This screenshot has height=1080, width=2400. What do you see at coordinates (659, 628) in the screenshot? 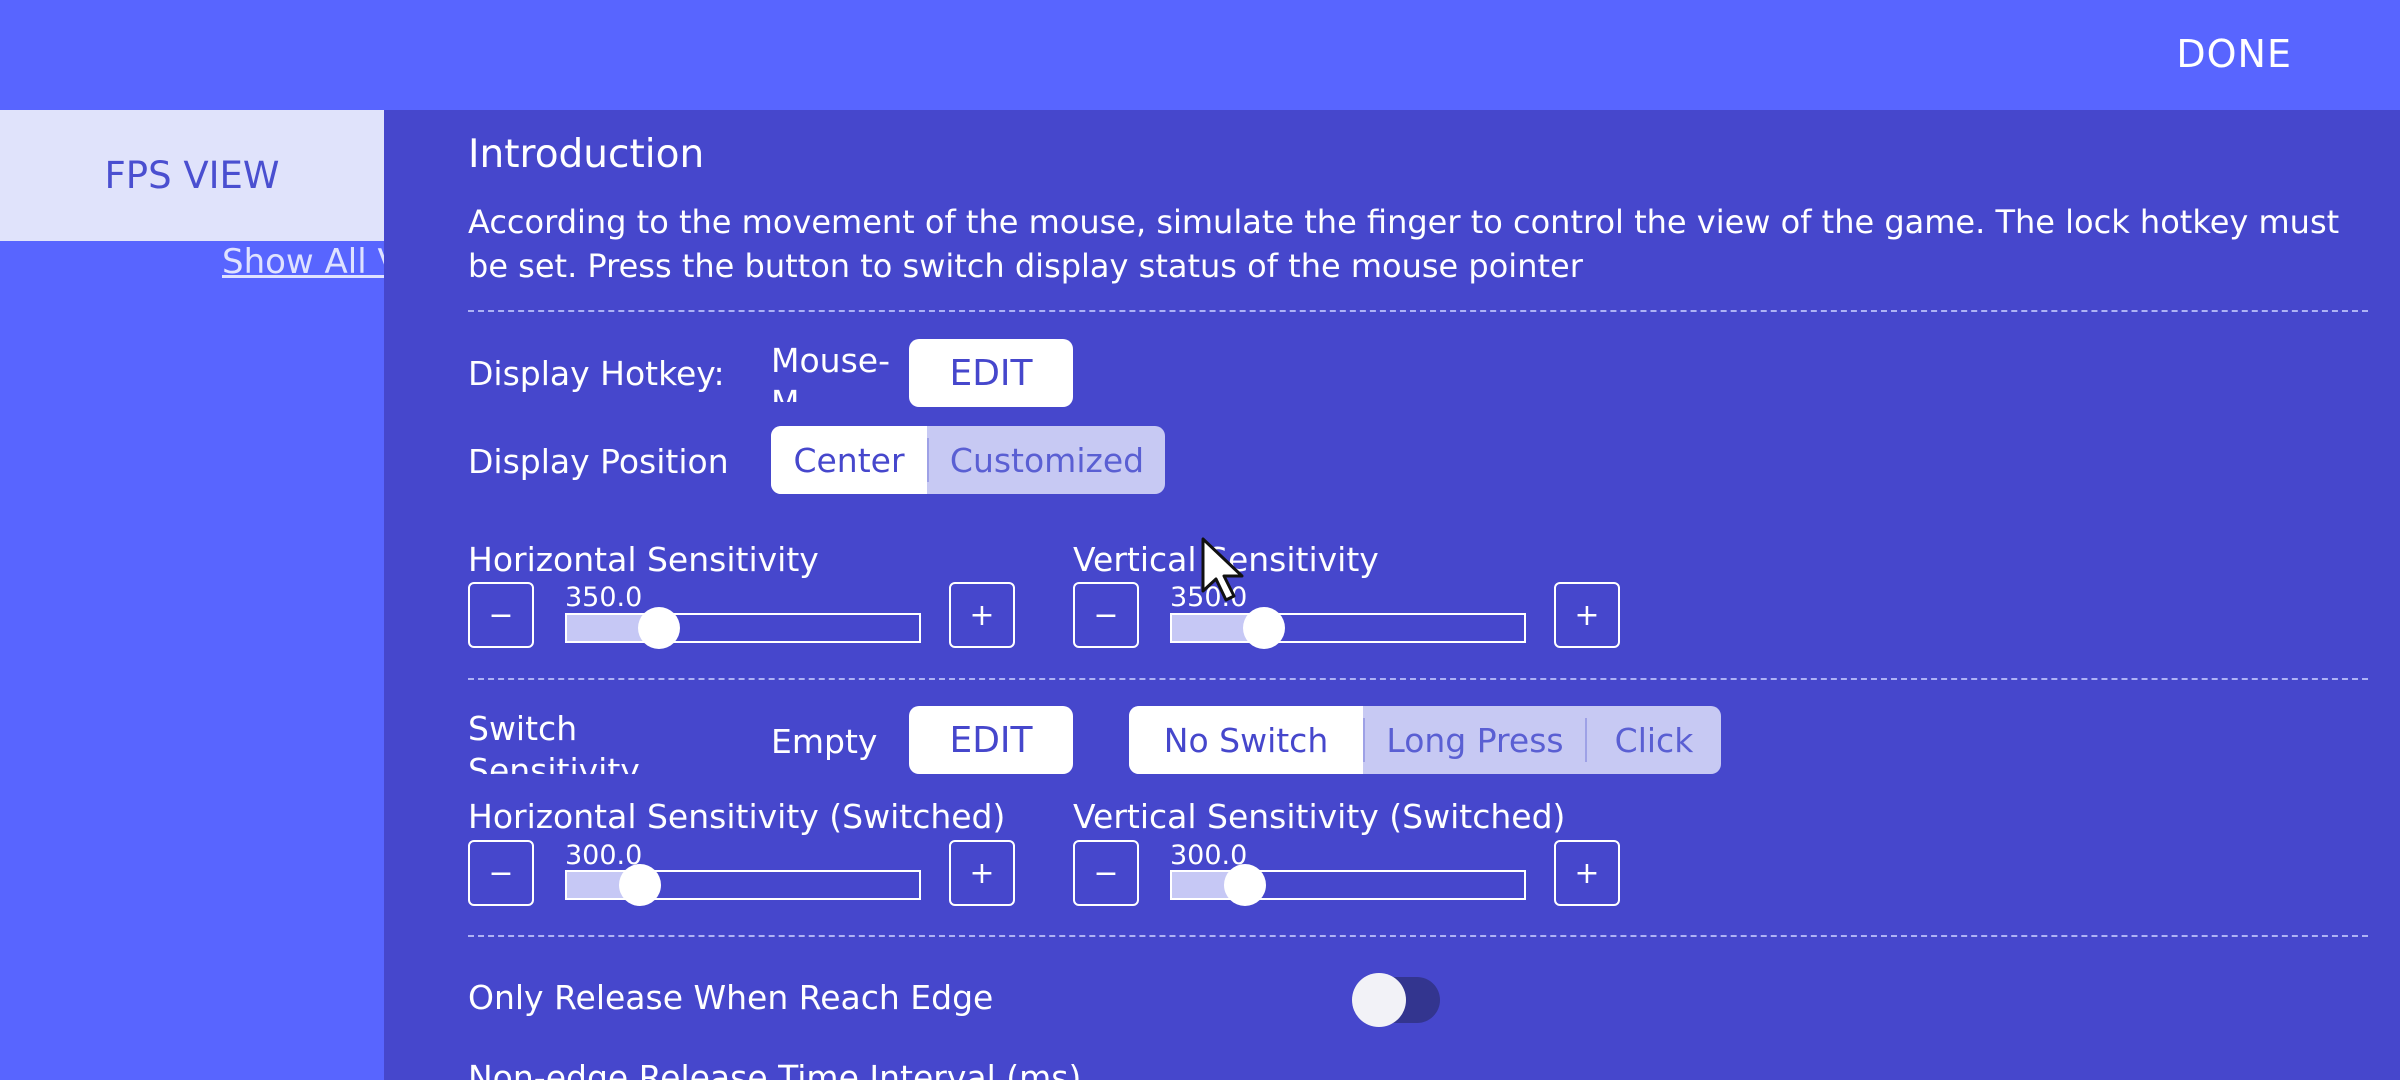
I see `horizontal-slider-handle` at bounding box center [659, 628].